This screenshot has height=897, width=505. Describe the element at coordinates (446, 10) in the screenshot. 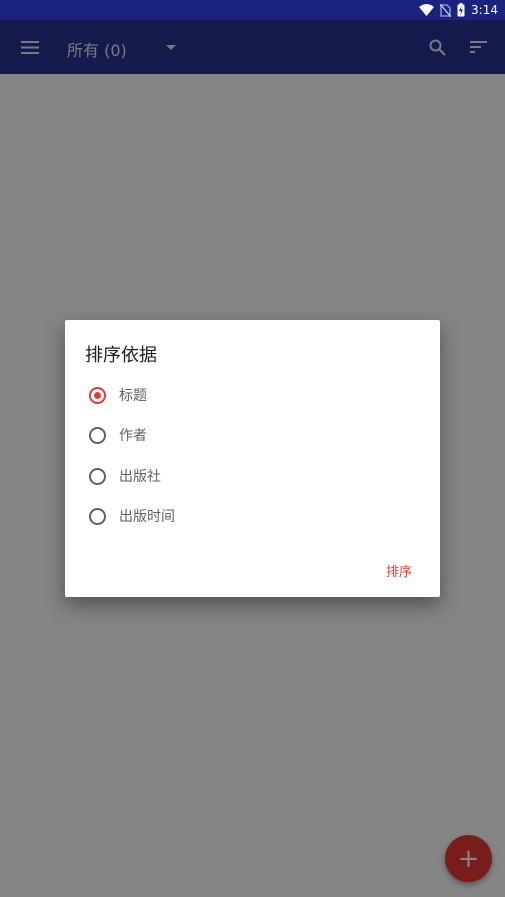

I see `no-sim-icon` at that location.